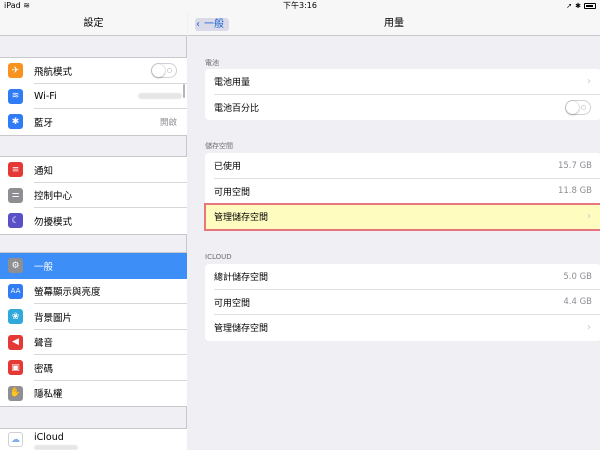  I want to click on sidebar-item-display-brightness: AA 螢幕顯示與亮度, so click(93, 292).